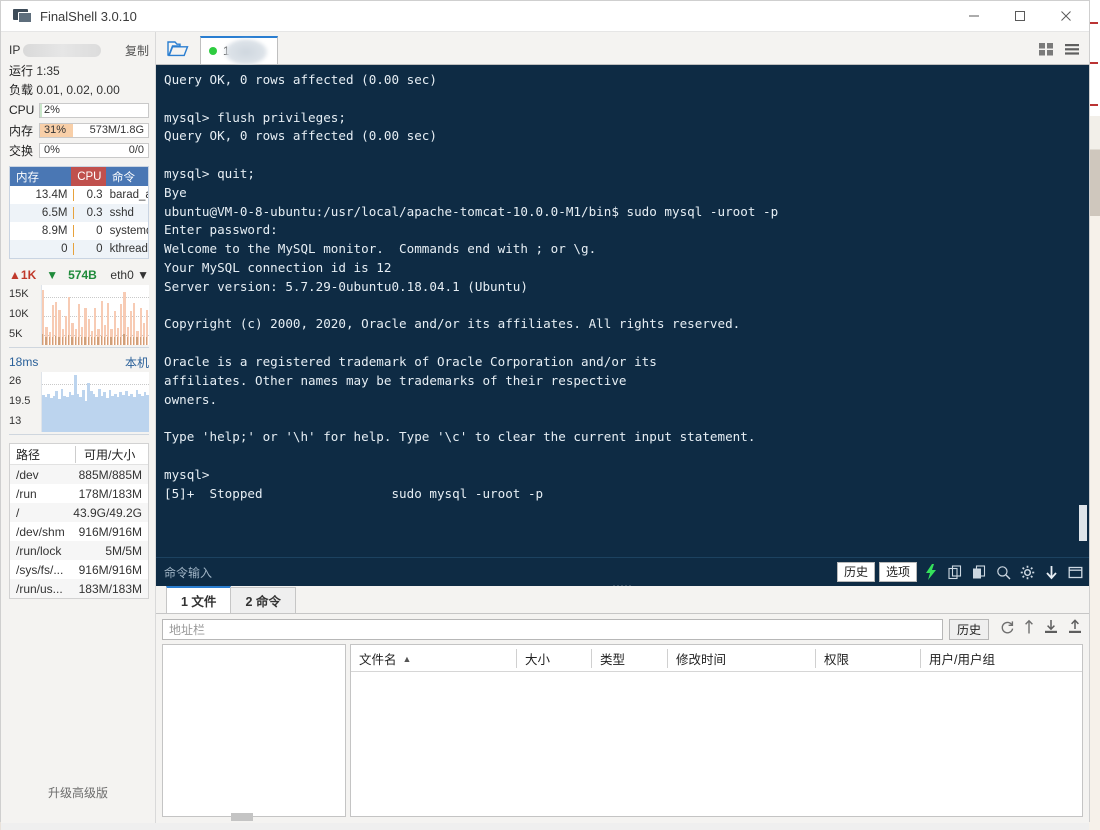  I want to click on uptime-row: 运行 1:35, so click(79, 71).